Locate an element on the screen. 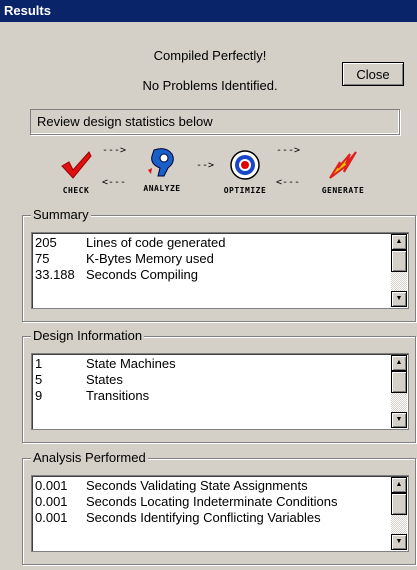 This screenshot has width=417, height=570. design-info-list: 1 State Machines 5 States 9 Transitions ▲ ▼ is located at coordinates (220, 391).